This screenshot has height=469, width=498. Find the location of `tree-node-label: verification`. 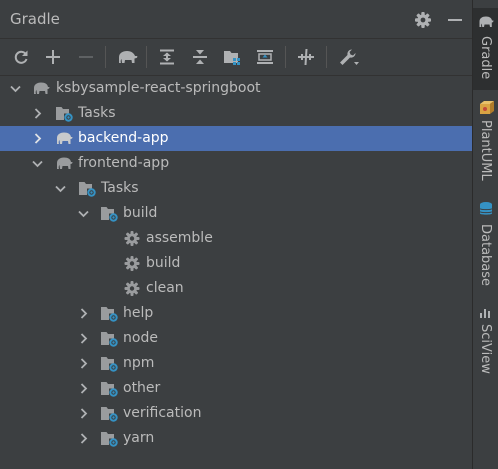

tree-node-label: verification is located at coordinates (162, 413).